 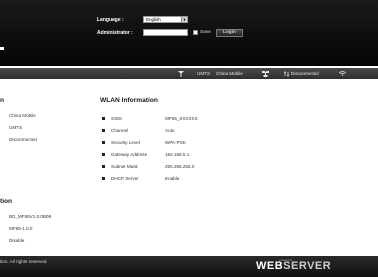 What do you see at coordinates (124, 166) in the screenshot?
I see `wlan-label: Subnet Mask` at bounding box center [124, 166].